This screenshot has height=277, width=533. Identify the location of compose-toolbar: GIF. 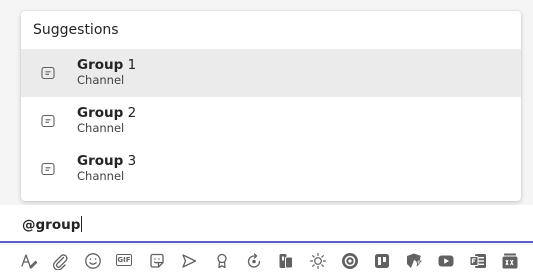
(266, 261).